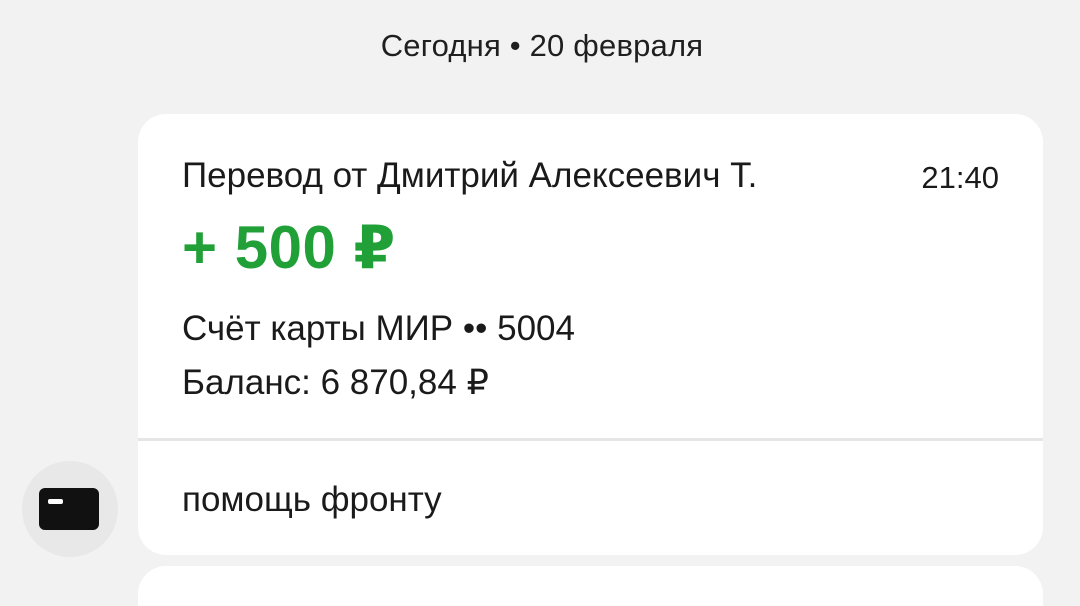 This screenshot has width=1080, height=606. Describe the element at coordinates (590, 439) in the screenshot. I see `card-divider` at that location.